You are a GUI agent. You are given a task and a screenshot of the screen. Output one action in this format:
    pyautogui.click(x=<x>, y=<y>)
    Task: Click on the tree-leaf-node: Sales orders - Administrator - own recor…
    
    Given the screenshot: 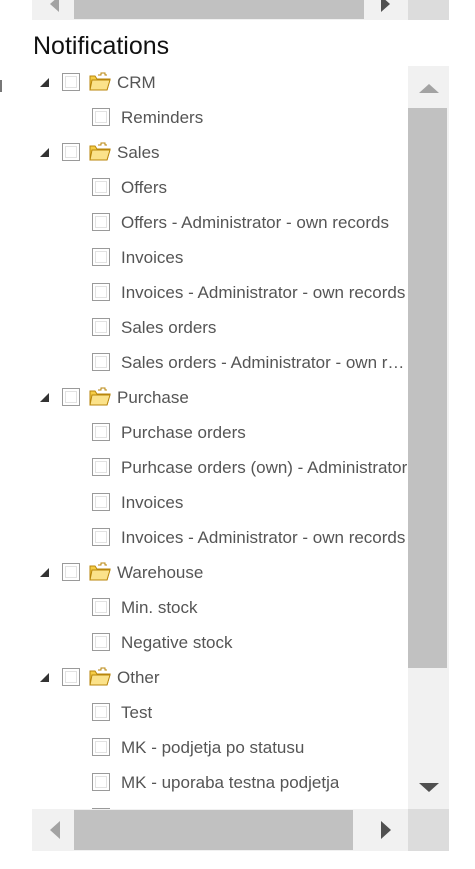 What is the action you would take?
    pyautogui.click(x=220, y=363)
    